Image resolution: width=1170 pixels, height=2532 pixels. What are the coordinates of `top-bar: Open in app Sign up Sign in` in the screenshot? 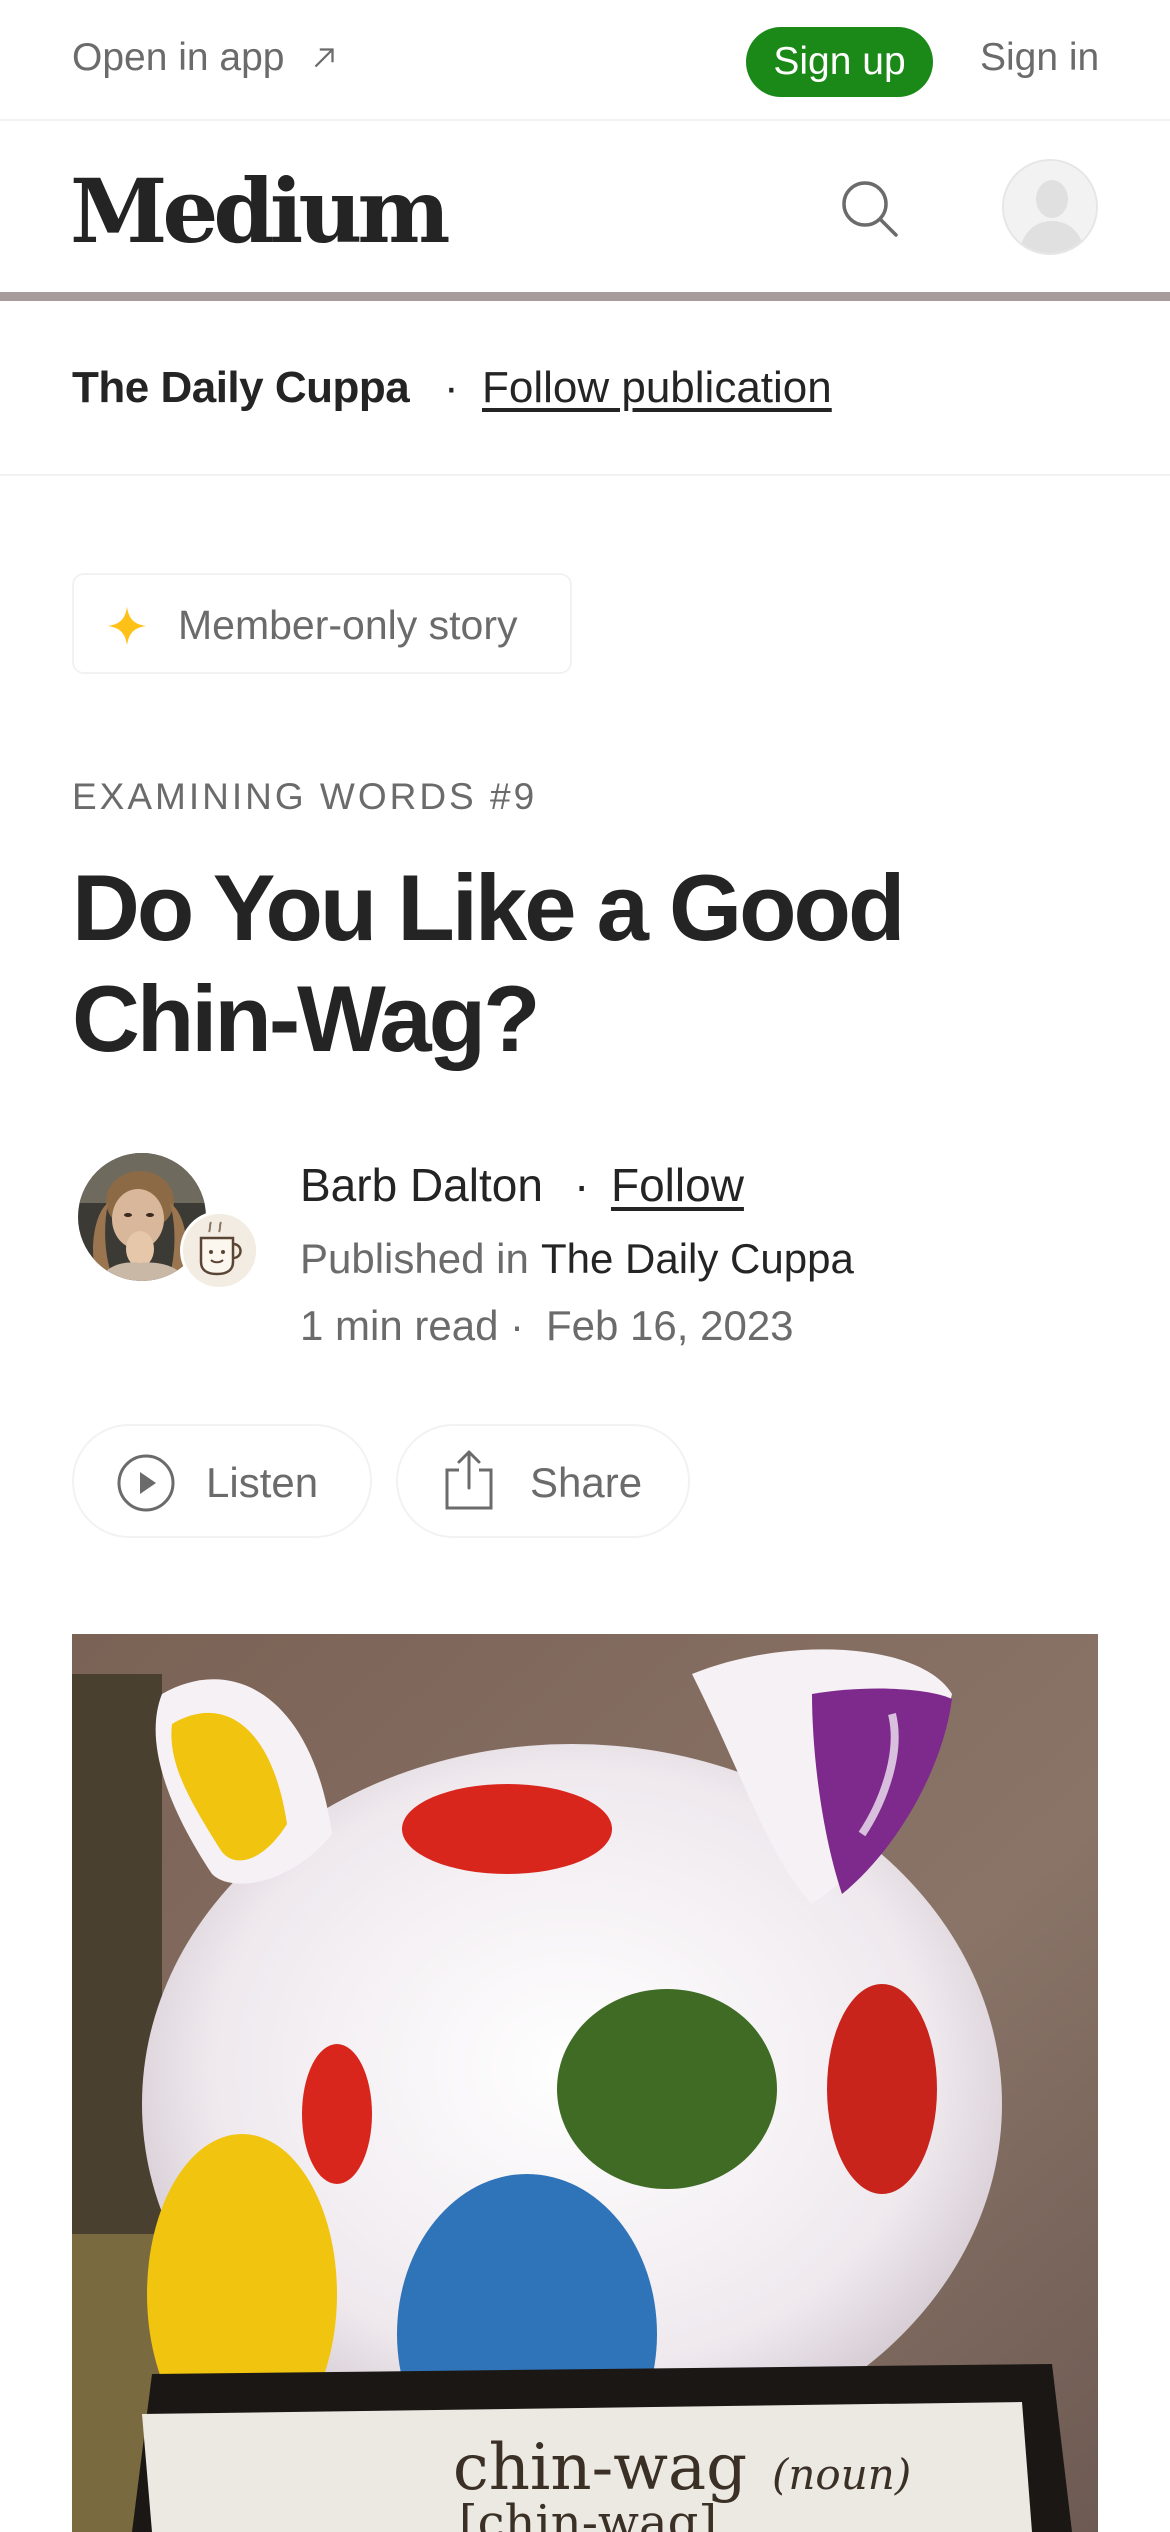 It's located at (585, 60).